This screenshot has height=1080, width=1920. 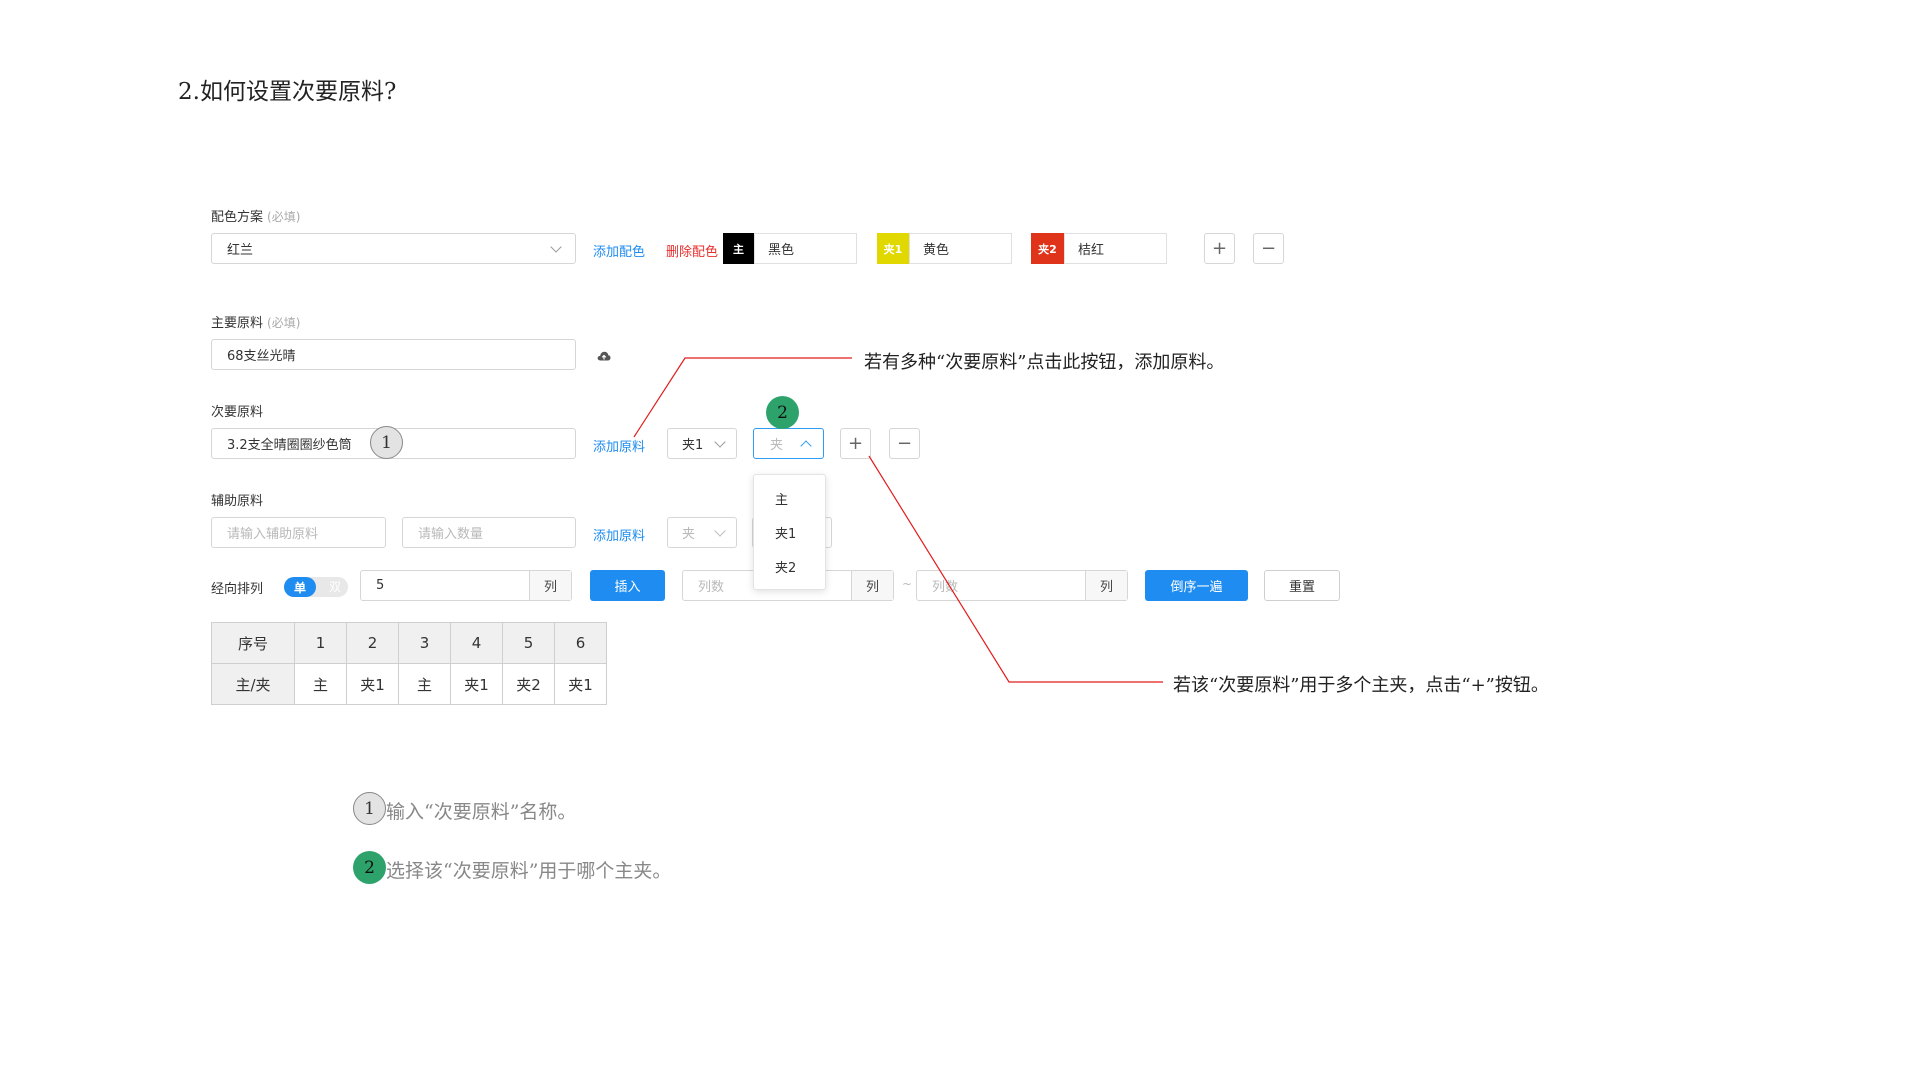 What do you see at coordinates (369, 808) in the screenshot?
I see `legend-badge-1: 1` at bounding box center [369, 808].